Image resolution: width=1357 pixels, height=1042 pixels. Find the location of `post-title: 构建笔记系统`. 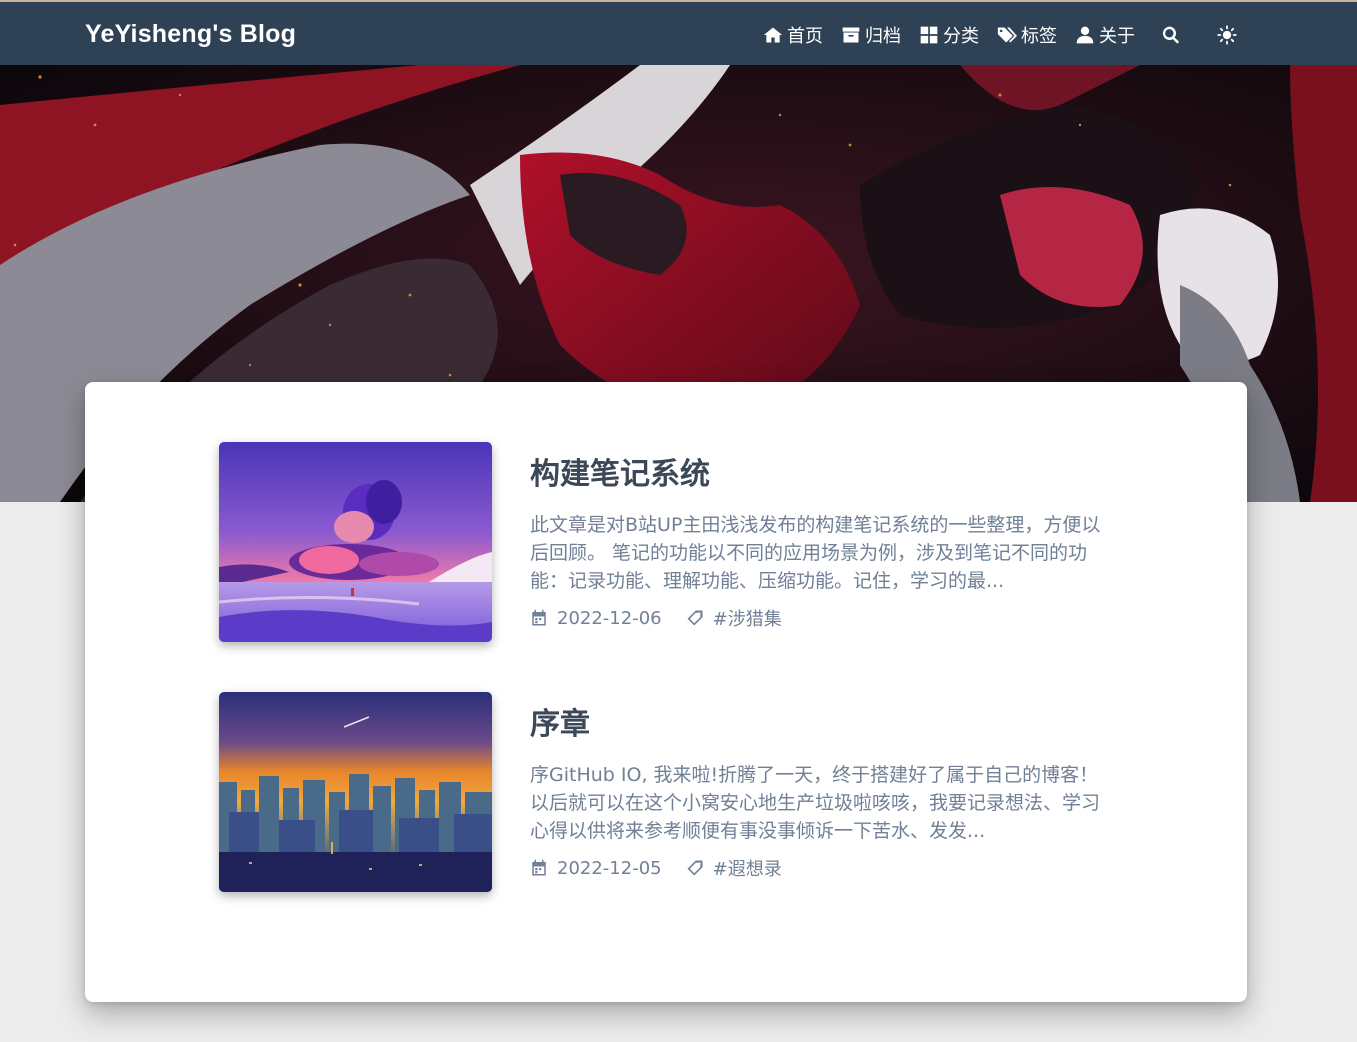

post-title: 构建笔记系统 is located at coordinates (825, 475).